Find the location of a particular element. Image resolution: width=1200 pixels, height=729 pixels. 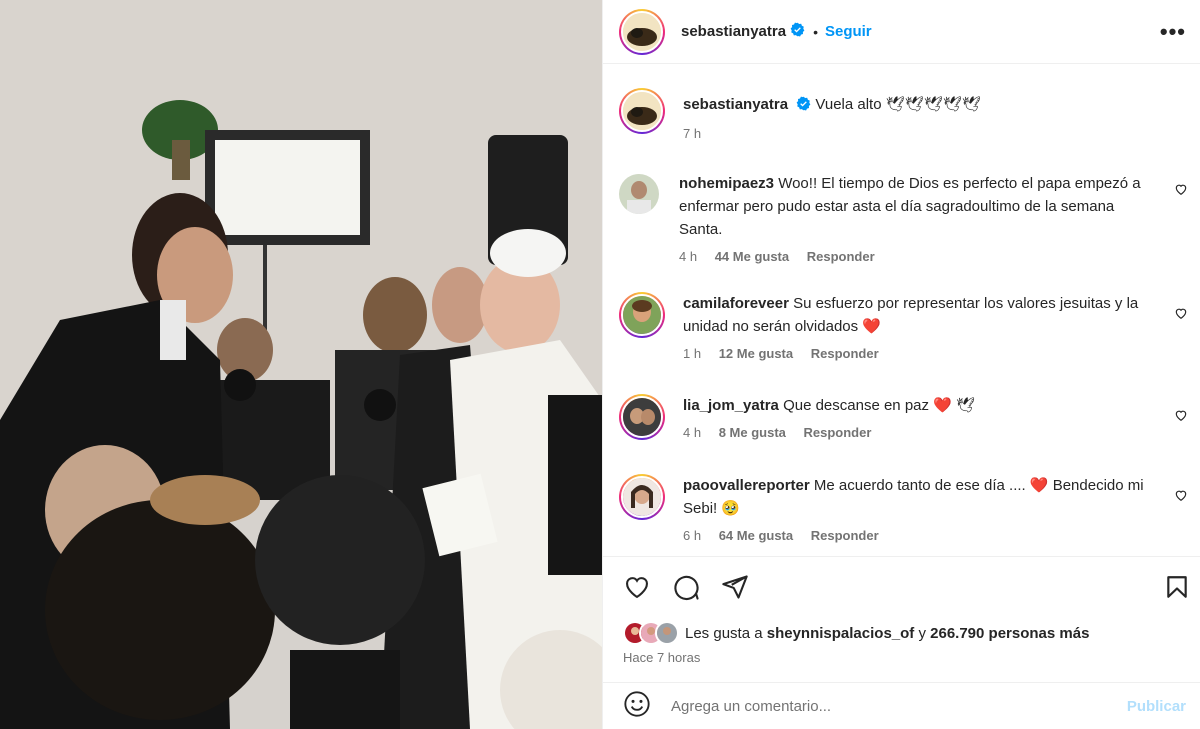

liker-username: sheynnispalacios_of is located at coordinates (841, 633).